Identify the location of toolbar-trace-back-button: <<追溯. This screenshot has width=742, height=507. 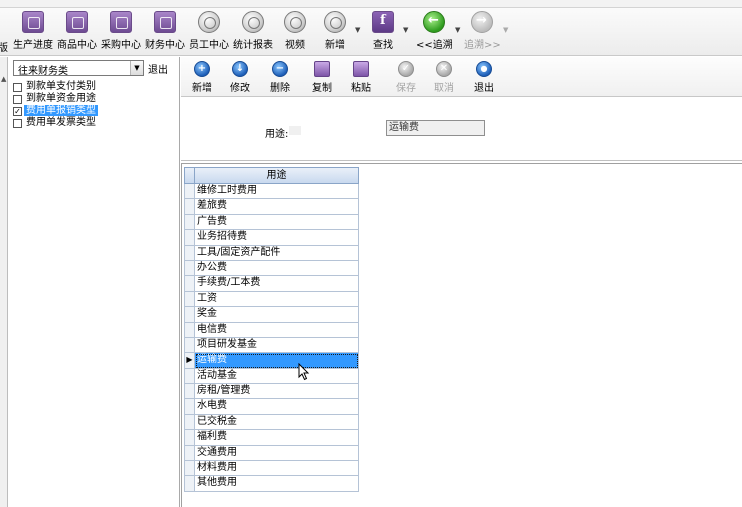
(434, 32).